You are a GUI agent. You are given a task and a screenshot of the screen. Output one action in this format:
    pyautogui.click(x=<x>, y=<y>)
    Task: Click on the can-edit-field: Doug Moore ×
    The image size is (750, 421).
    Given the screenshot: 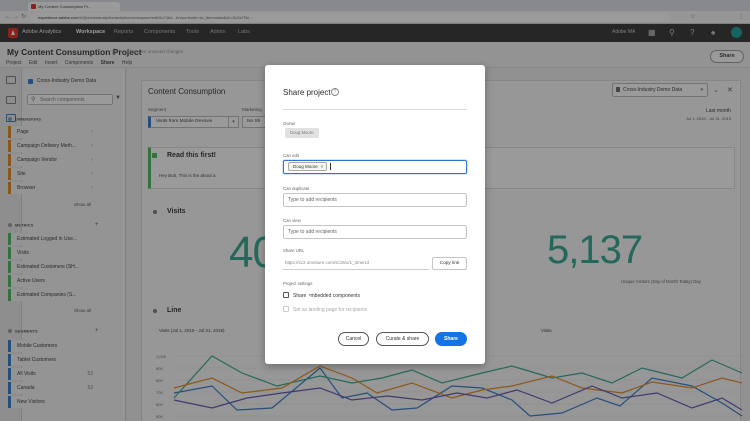 What is the action you would take?
    pyautogui.click(x=375, y=167)
    